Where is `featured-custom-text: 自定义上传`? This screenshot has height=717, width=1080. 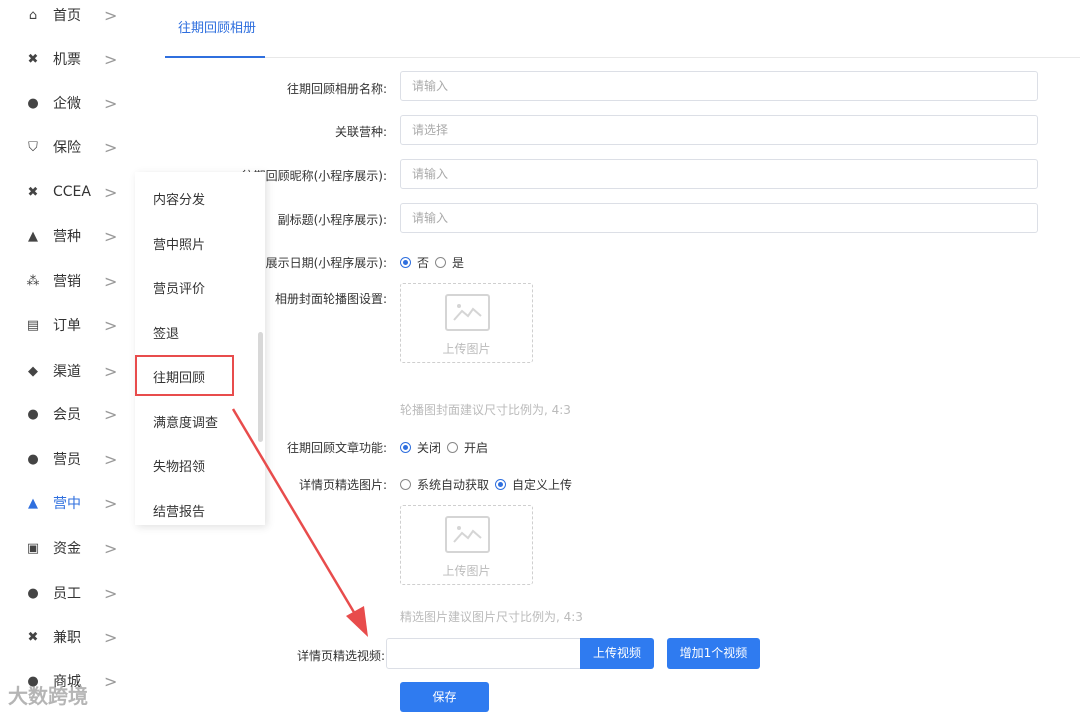 featured-custom-text: 自定义上传 is located at coordinates (542, 485).